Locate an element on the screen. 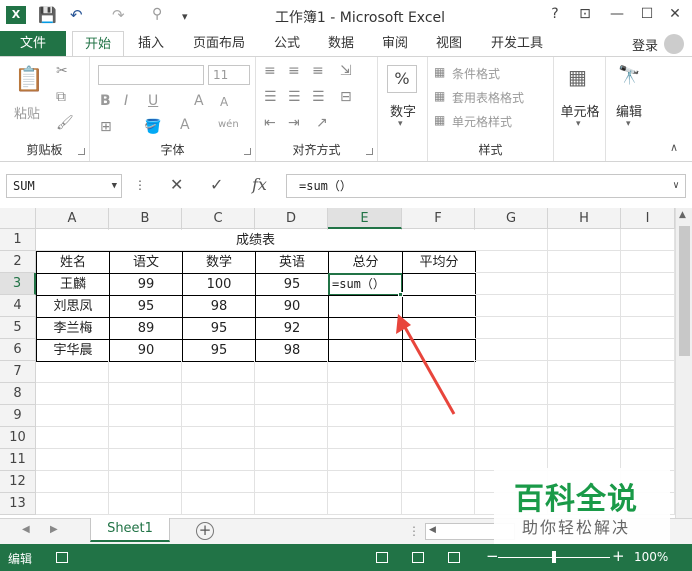 The height and width of the screenshot is (571, 692). customize-qat-icon: ▾ is located at coordinates (185, 16).